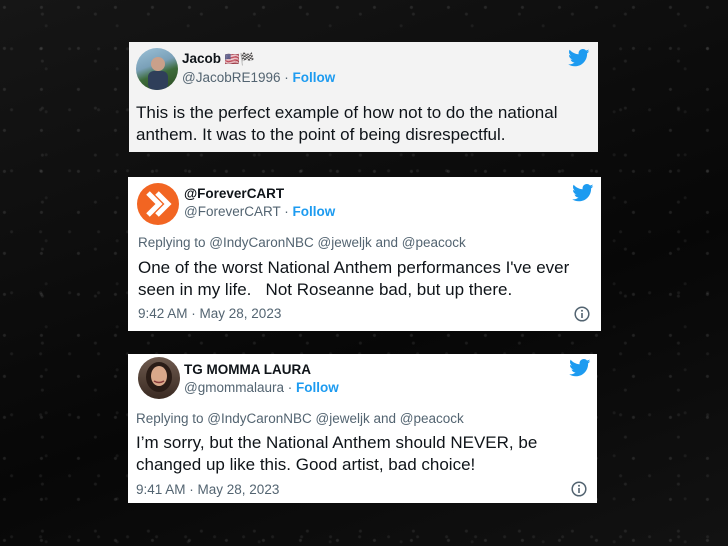 The width and height of the screenshot is (728, 546). What do you see at coordinates (207, 489) in the screenshot?
I see `tweet-timestamp: 9:41 AM · May 28, 2023` at bounding box center [207, 489].